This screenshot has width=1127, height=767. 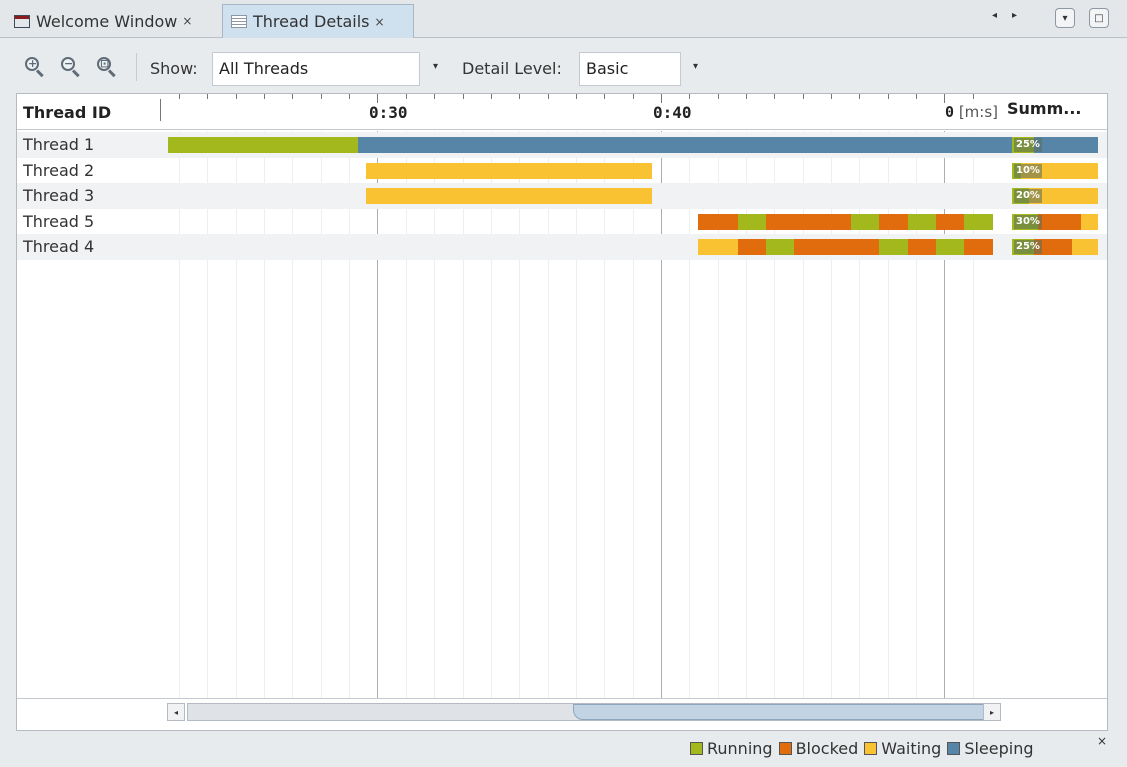 I want to click on show-select-value: All Threads, so click(x=264, y=68).